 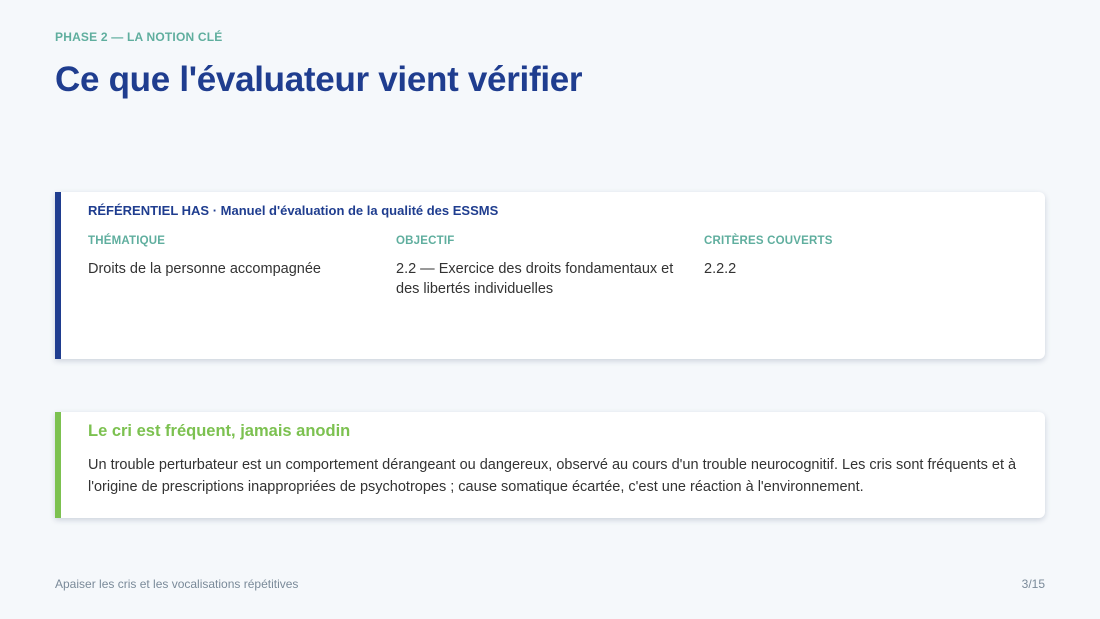 What do you see at coordinates (204, 269) in the screenshot?
I see `thematique-value: Droits de la personne accompagnée` at bounding box center [204, 269].